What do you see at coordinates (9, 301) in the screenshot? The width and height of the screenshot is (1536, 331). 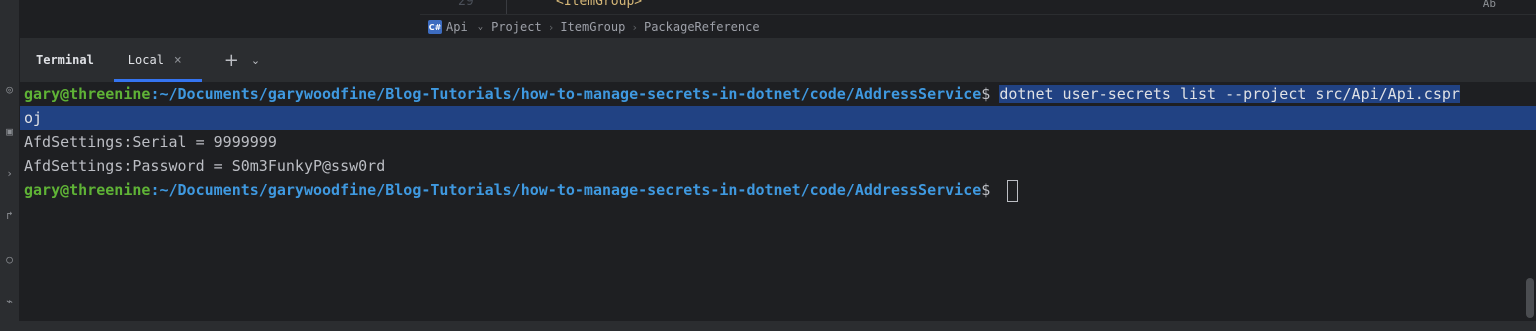 I see `services-icon: ⌁` at bounding box center [9, 301].